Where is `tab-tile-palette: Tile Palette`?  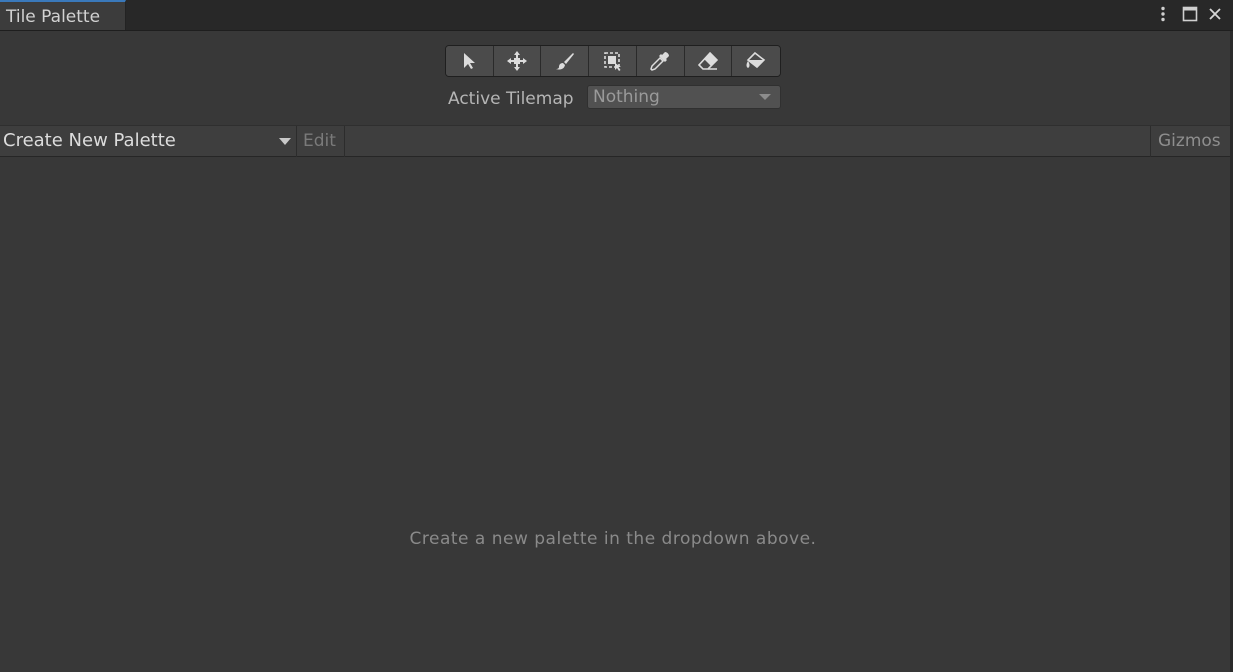 tab-tile-palette: Tile Palette is located at coordinates (63, 15).